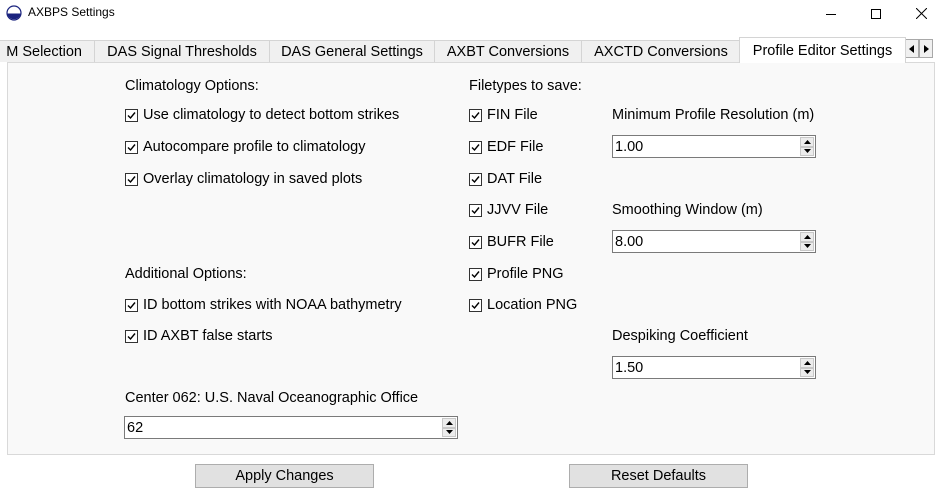 This screenshot has width=943, height=497. I want to click on despiking-label: Despiking Coefficient, so click(680, 336).